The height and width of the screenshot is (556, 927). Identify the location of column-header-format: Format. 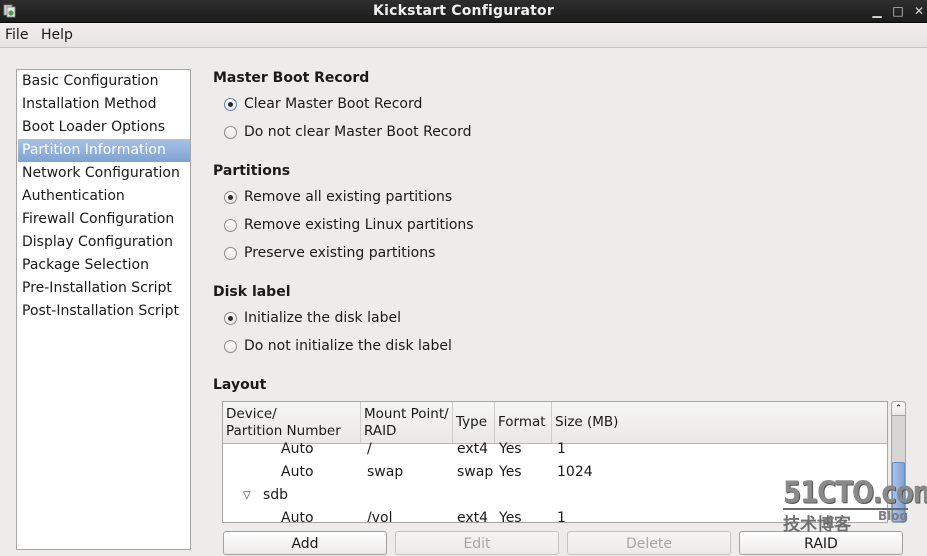
(523, 422).